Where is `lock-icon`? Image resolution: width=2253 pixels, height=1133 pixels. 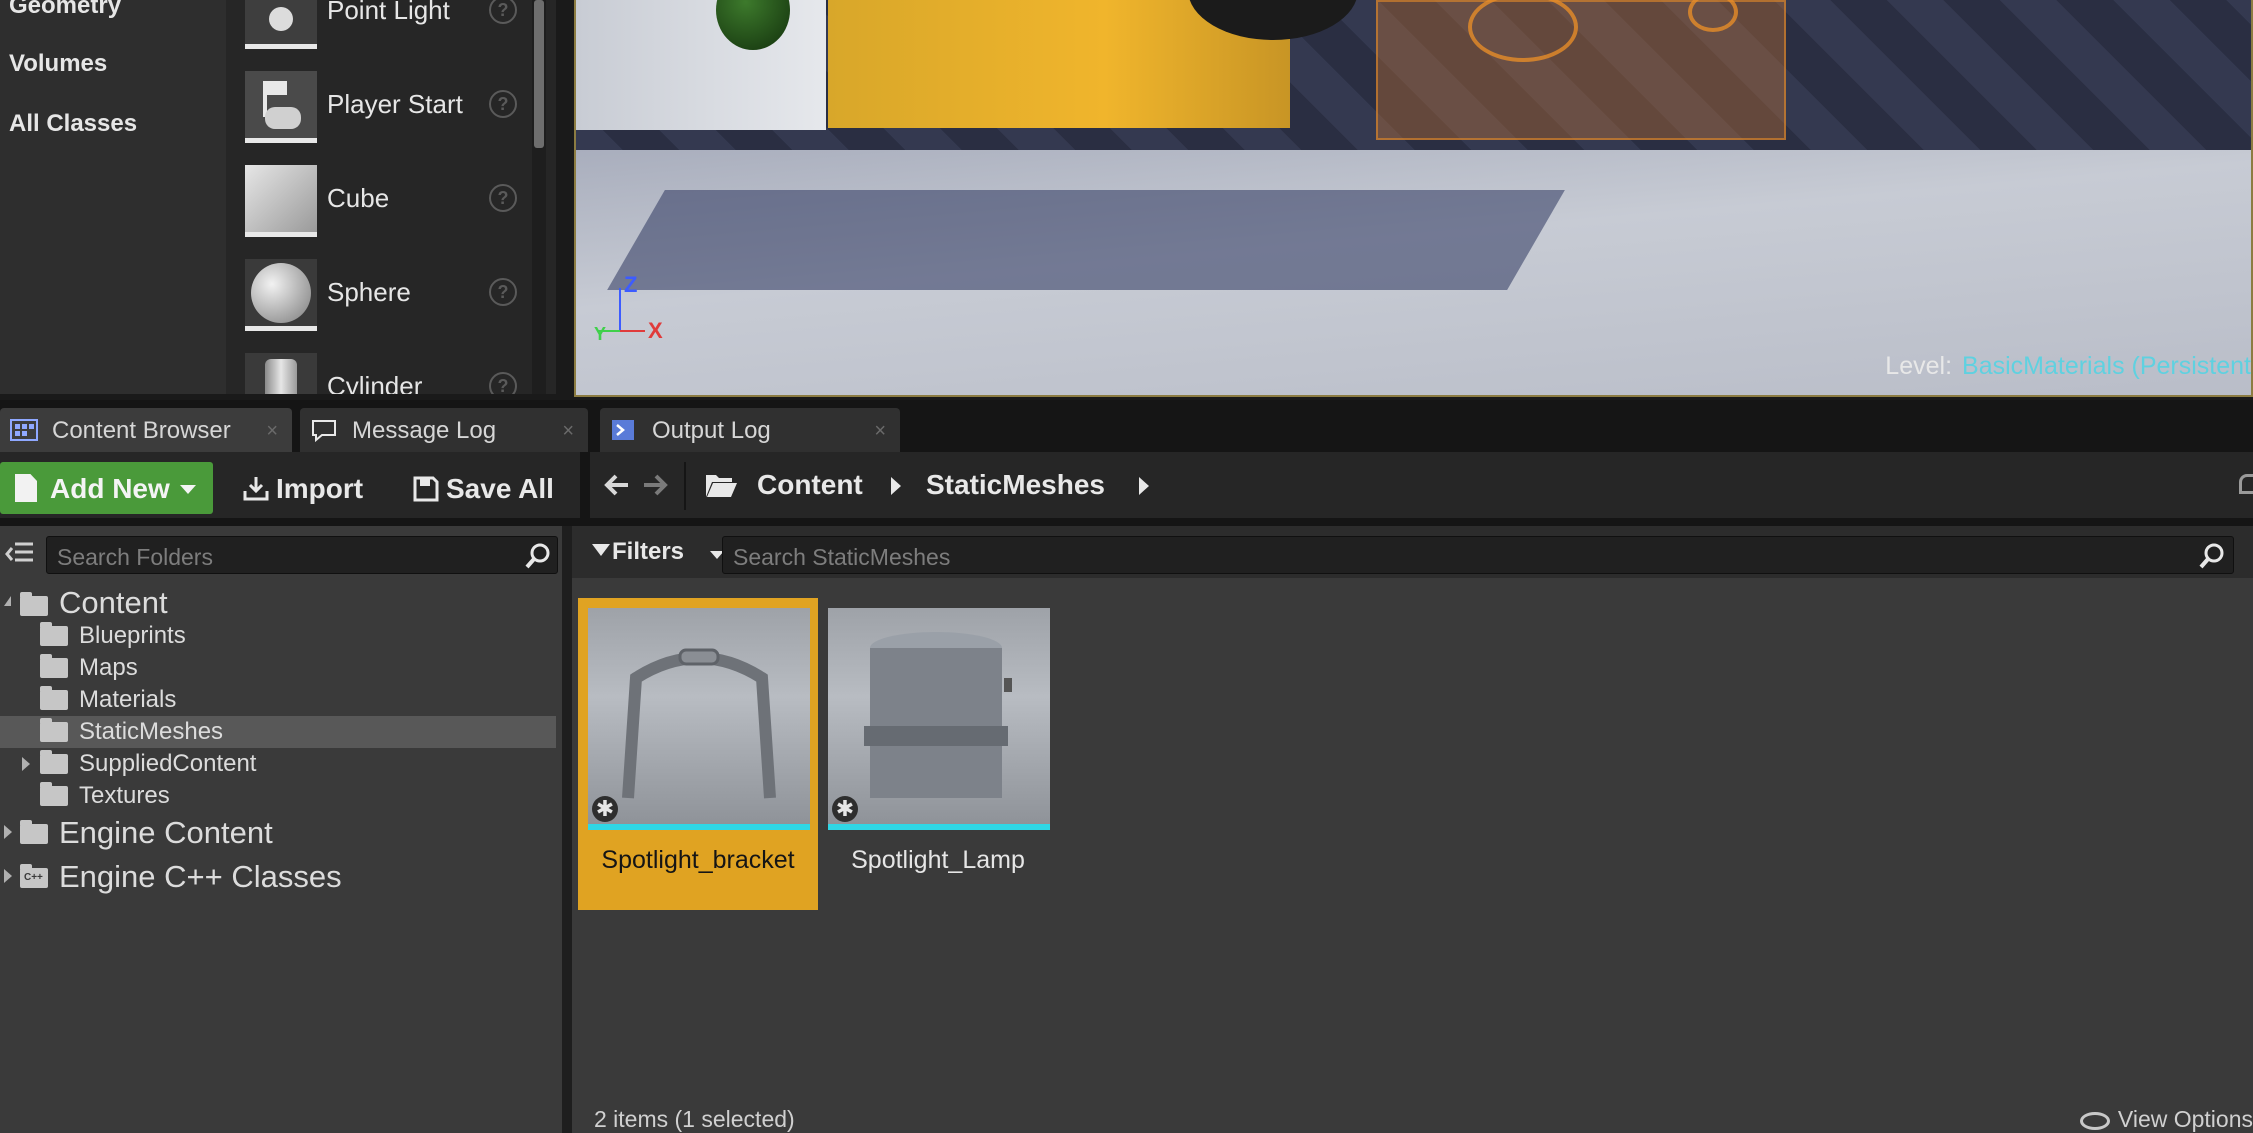
lock-icon is located at coordinates (2246, 484).